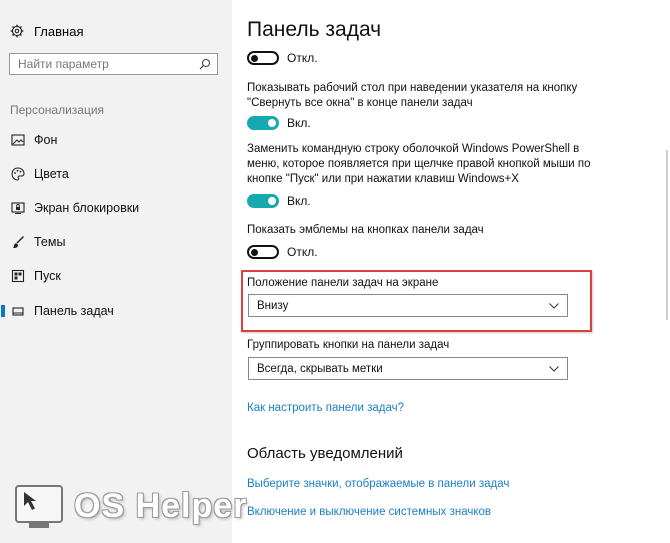  Describe the element at coordinates (116, 276) in the screenshot. I see `sidebar-item-start: Пуск` at that location.